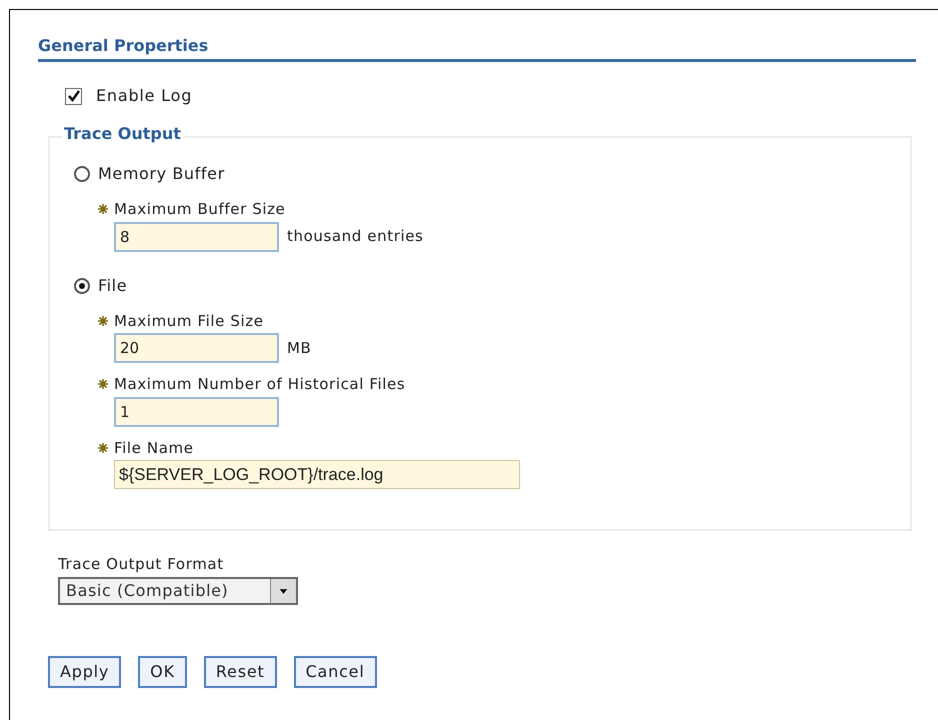 This screenshot has width=938, height=720. Describe the element at coordinates (85, 672) in the screenshot. I see `form-button: Apply` at that location.